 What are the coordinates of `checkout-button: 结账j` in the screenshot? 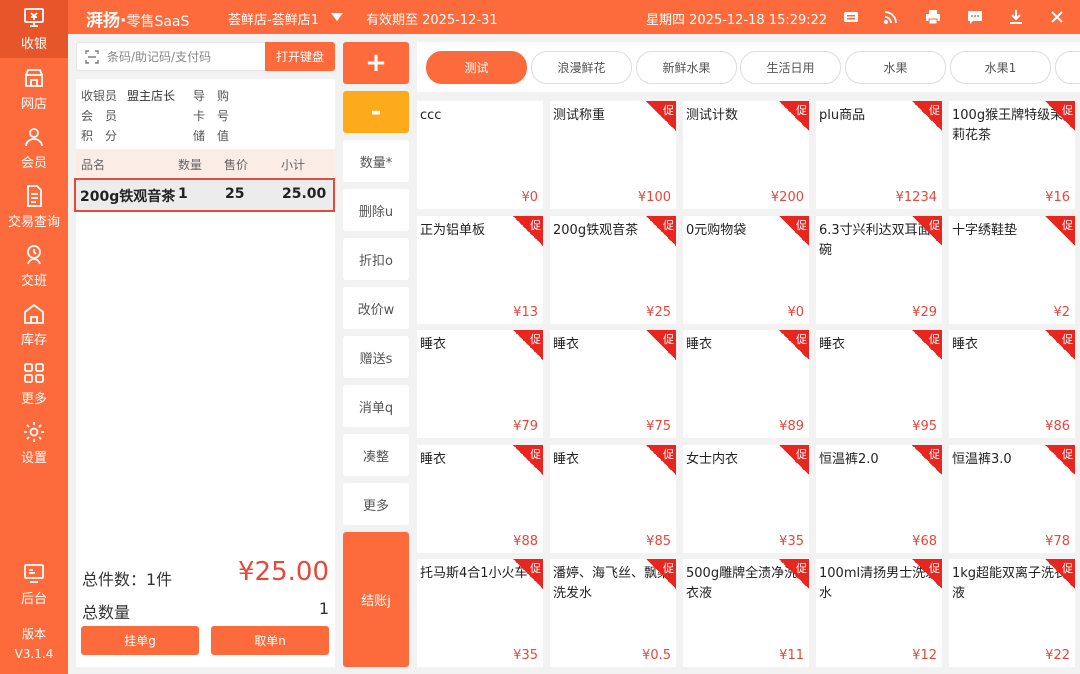 It's located at (376, 599).